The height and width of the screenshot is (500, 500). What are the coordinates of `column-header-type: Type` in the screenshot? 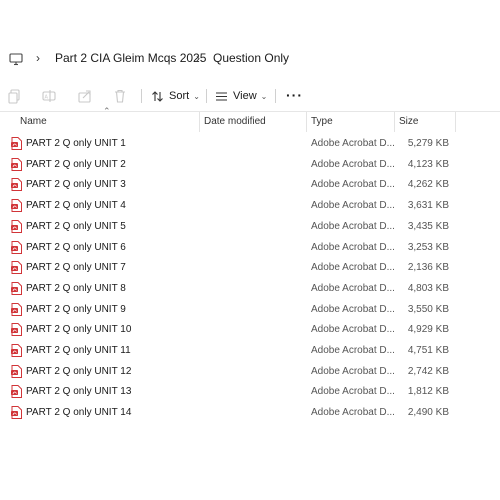 It's located at (322, 121).